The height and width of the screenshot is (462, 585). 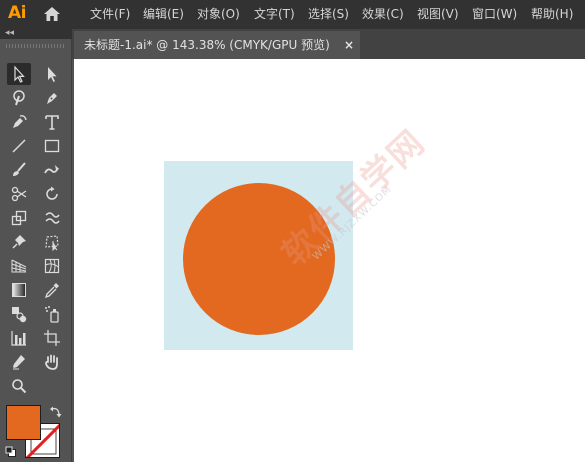 I want to click on panel-collapse-bar: ◂◂, so click(x=36, y=33).